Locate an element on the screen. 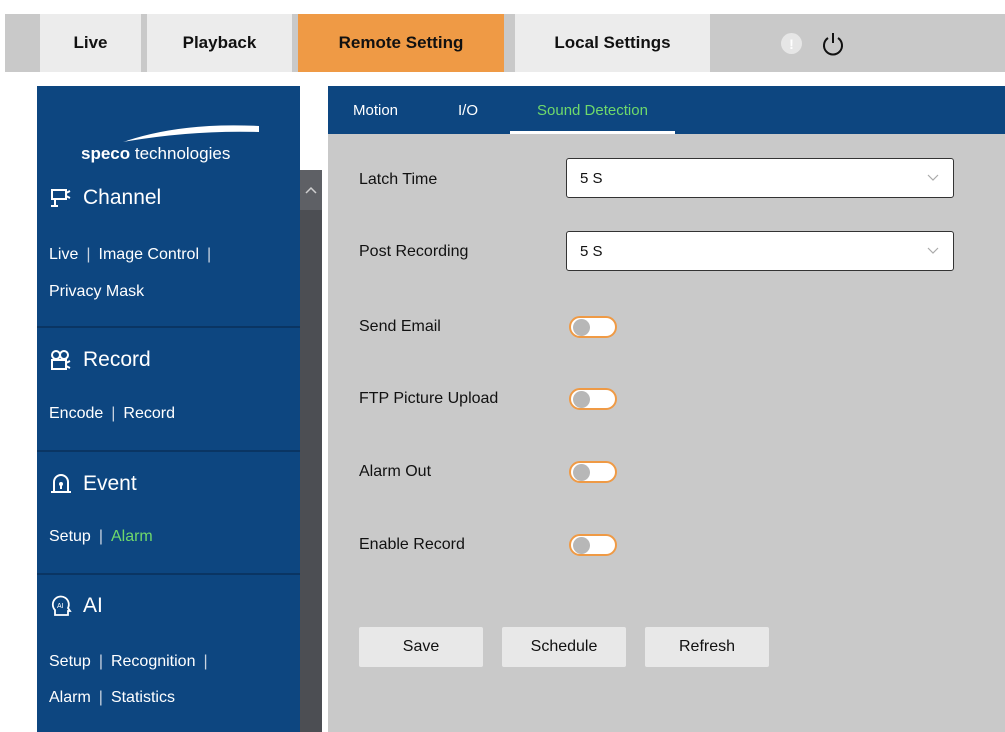 This screenshot has height=732, width=1005. sidebar-link-image-control: Image Control is located at coordinates (149, 254).